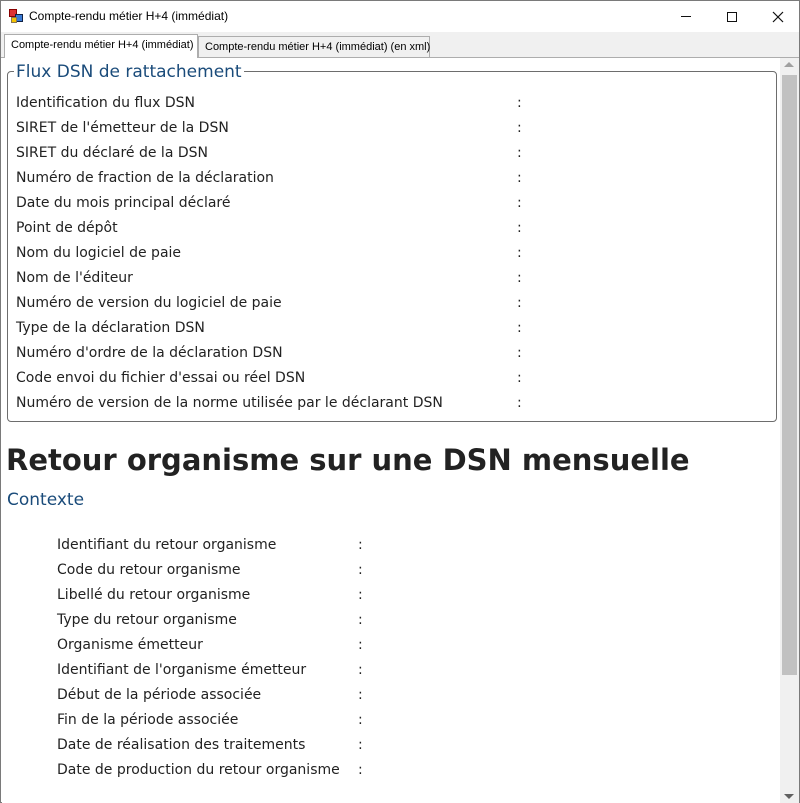  Describe the element at coordinates (99, 253) in the screenshot. I see `flux-row-label: Nom du logiciel de paie` at that location.